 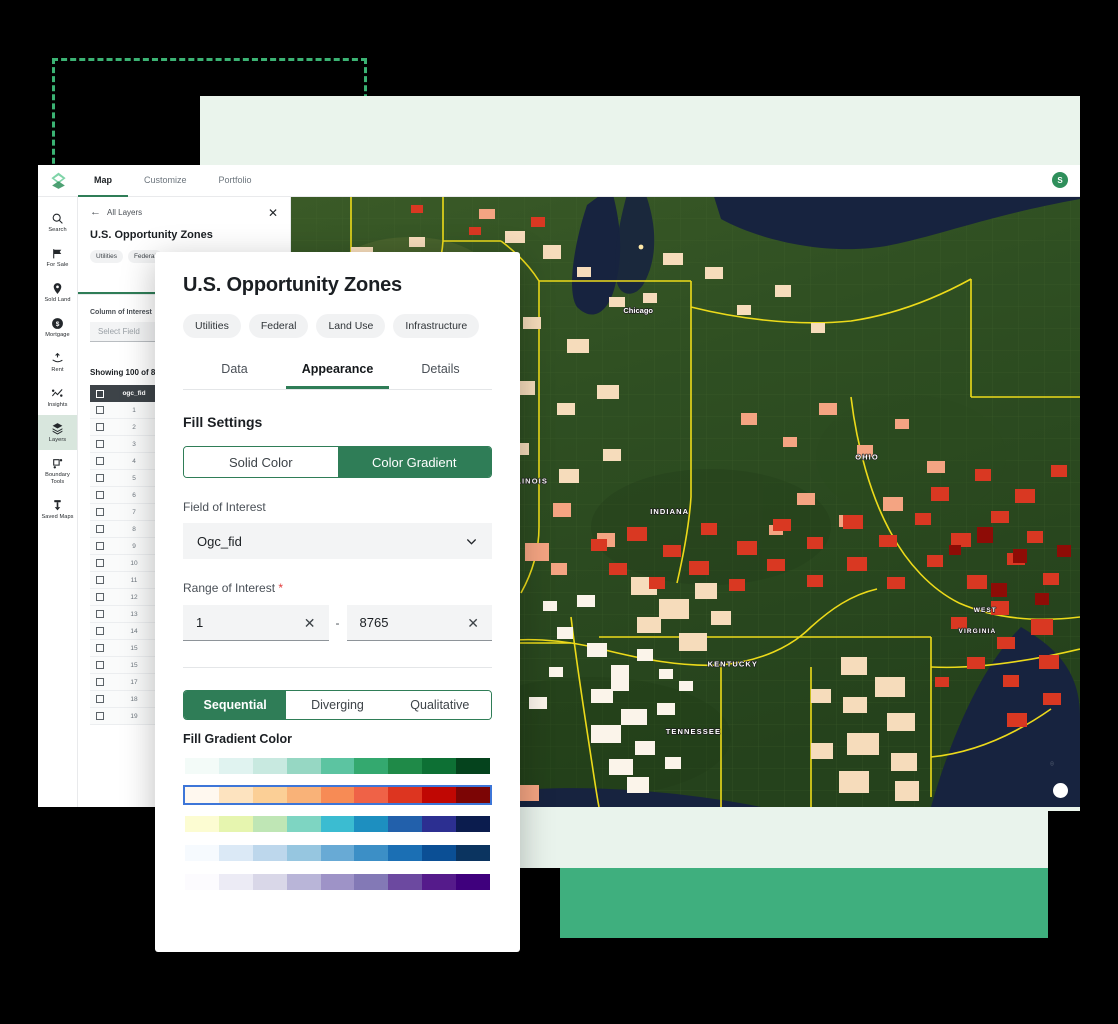 What do you see at coordinates (57, 393) in the screenshot?
I see `insights-sparkle-icon` at bounding box center [57, 393].